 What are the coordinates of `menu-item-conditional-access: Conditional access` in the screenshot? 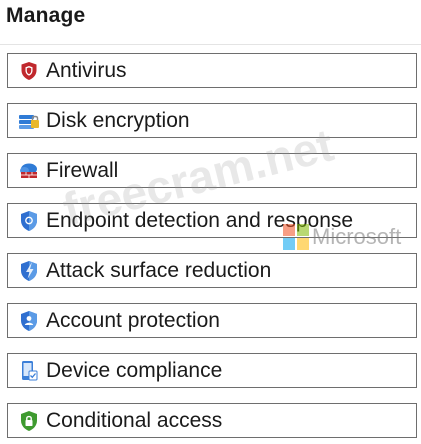 It's located at (212, 420).